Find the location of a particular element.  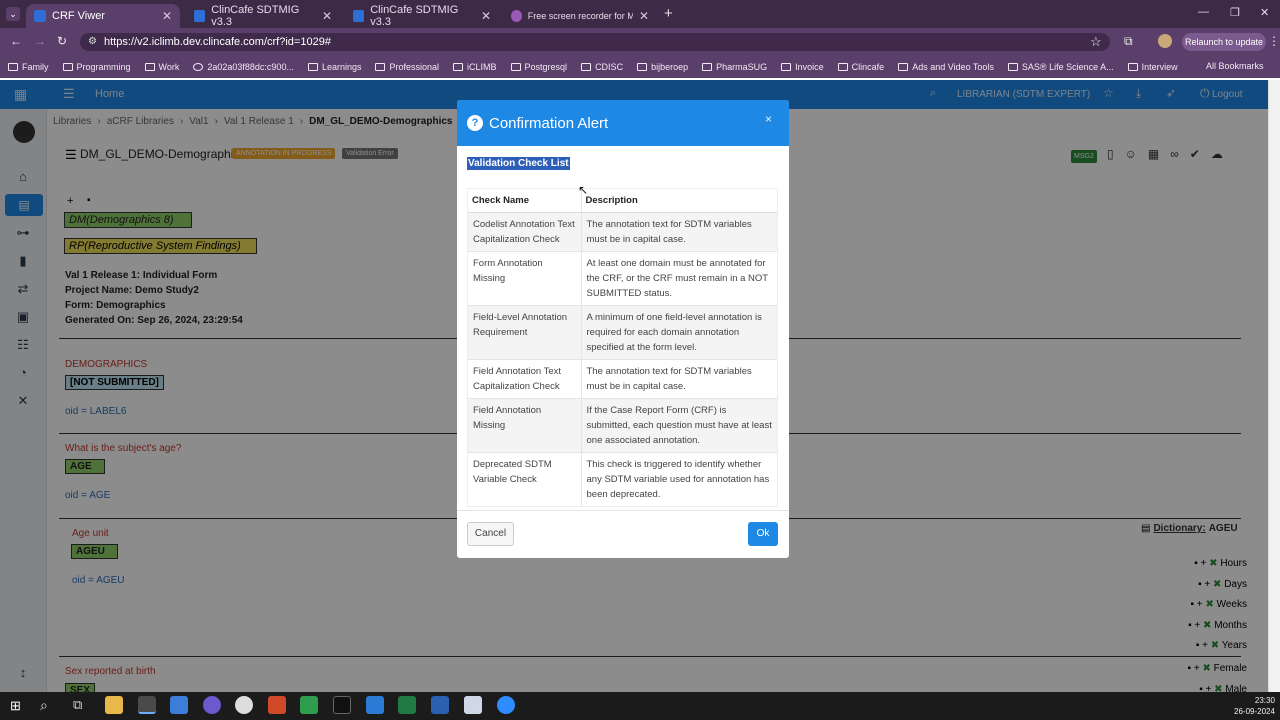

reload-icon: ↻ is located at coordinates (62, 41).